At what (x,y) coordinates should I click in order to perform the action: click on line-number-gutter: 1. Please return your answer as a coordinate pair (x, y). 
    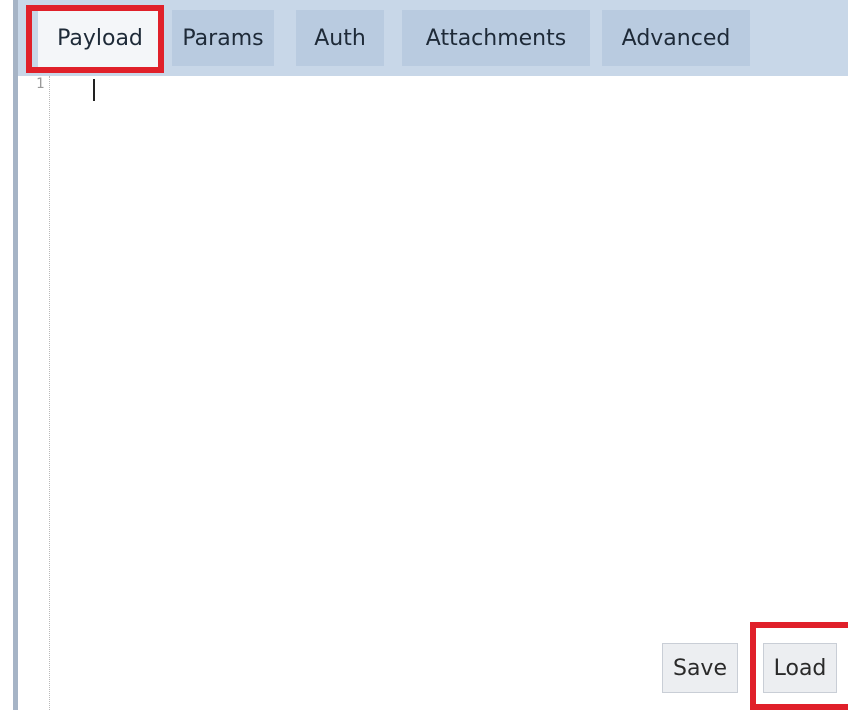
    Looking at the image, I should click on (34, 393).